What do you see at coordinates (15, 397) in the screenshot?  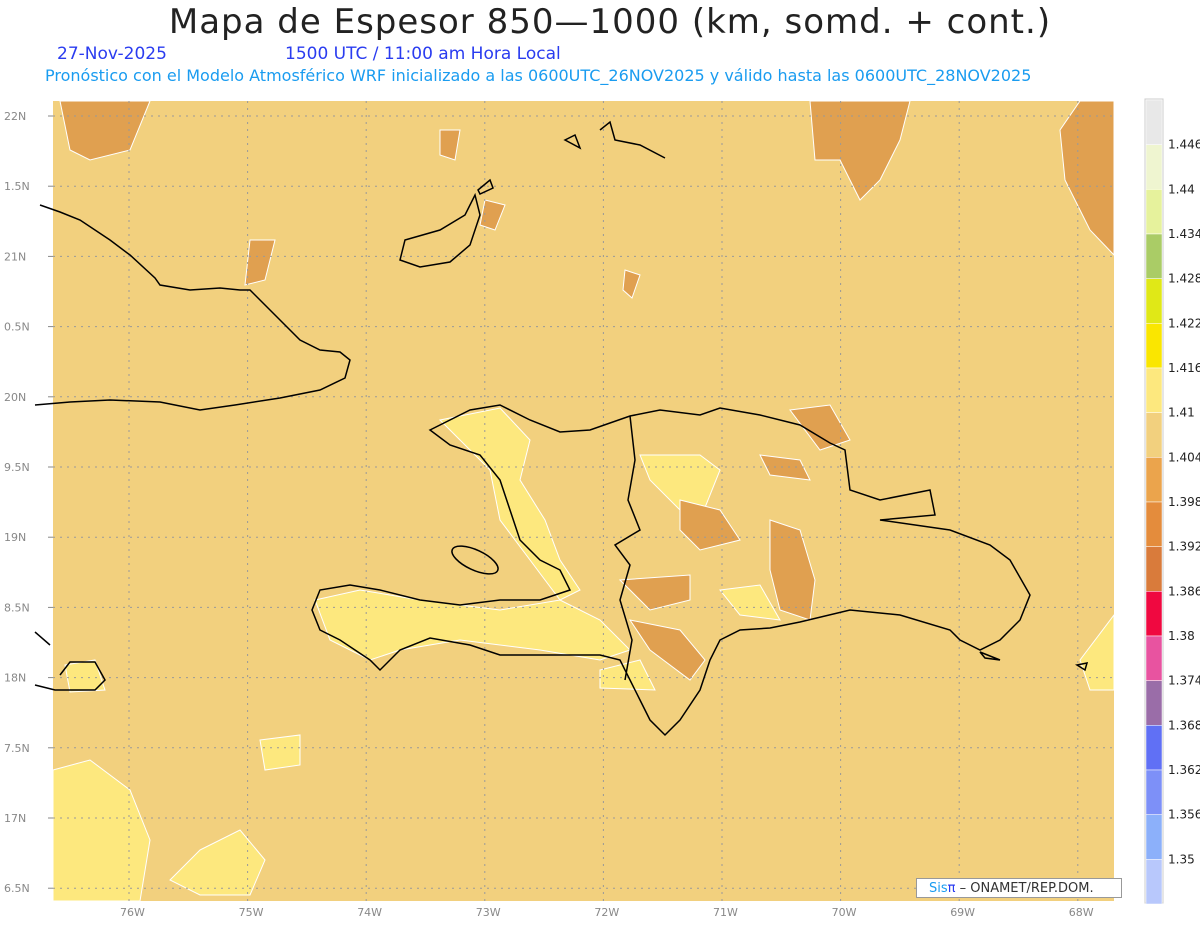 I see `lat-label: 20N` at bounding box center [15, 397].